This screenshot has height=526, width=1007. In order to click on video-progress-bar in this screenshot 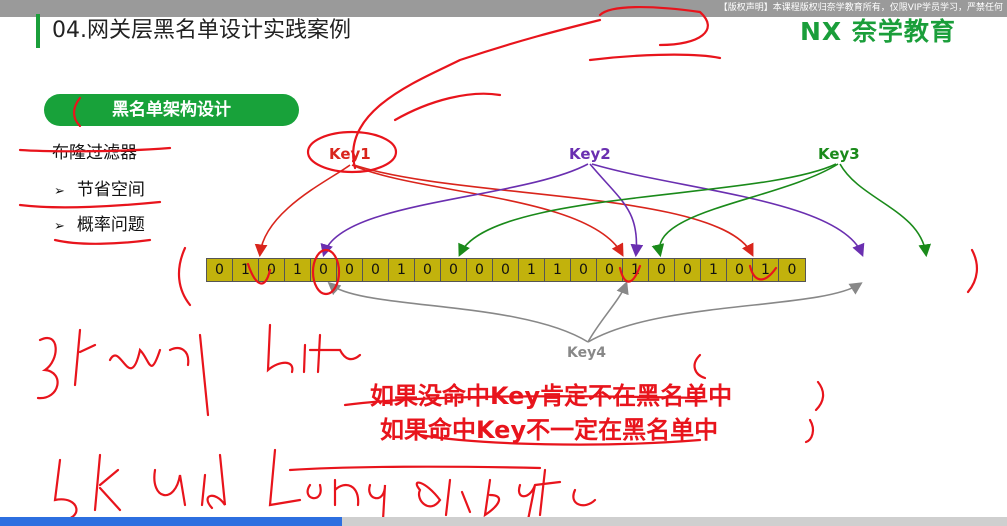, I will do `click(503, 521)`.